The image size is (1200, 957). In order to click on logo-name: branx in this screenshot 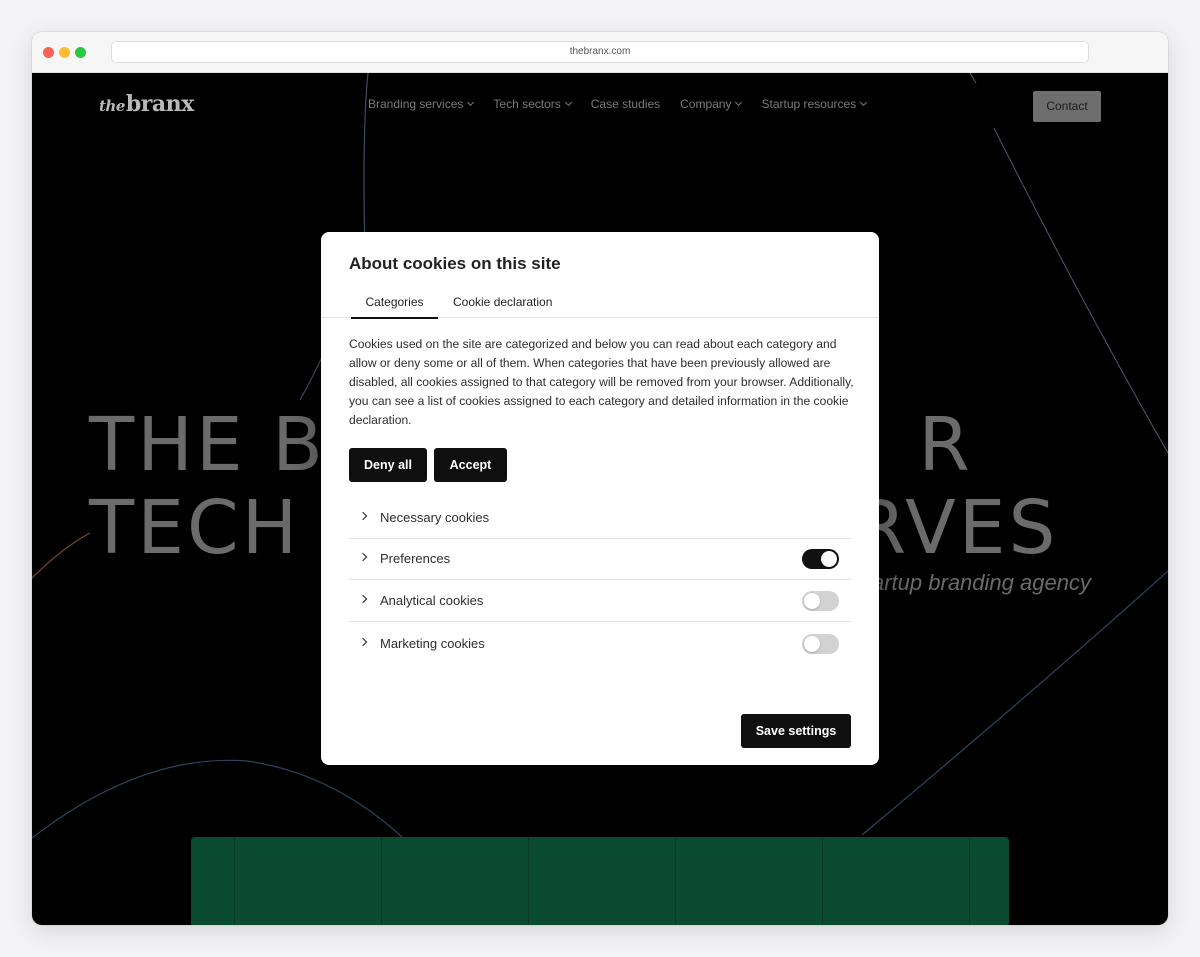, I will do `click(159, 104)`.